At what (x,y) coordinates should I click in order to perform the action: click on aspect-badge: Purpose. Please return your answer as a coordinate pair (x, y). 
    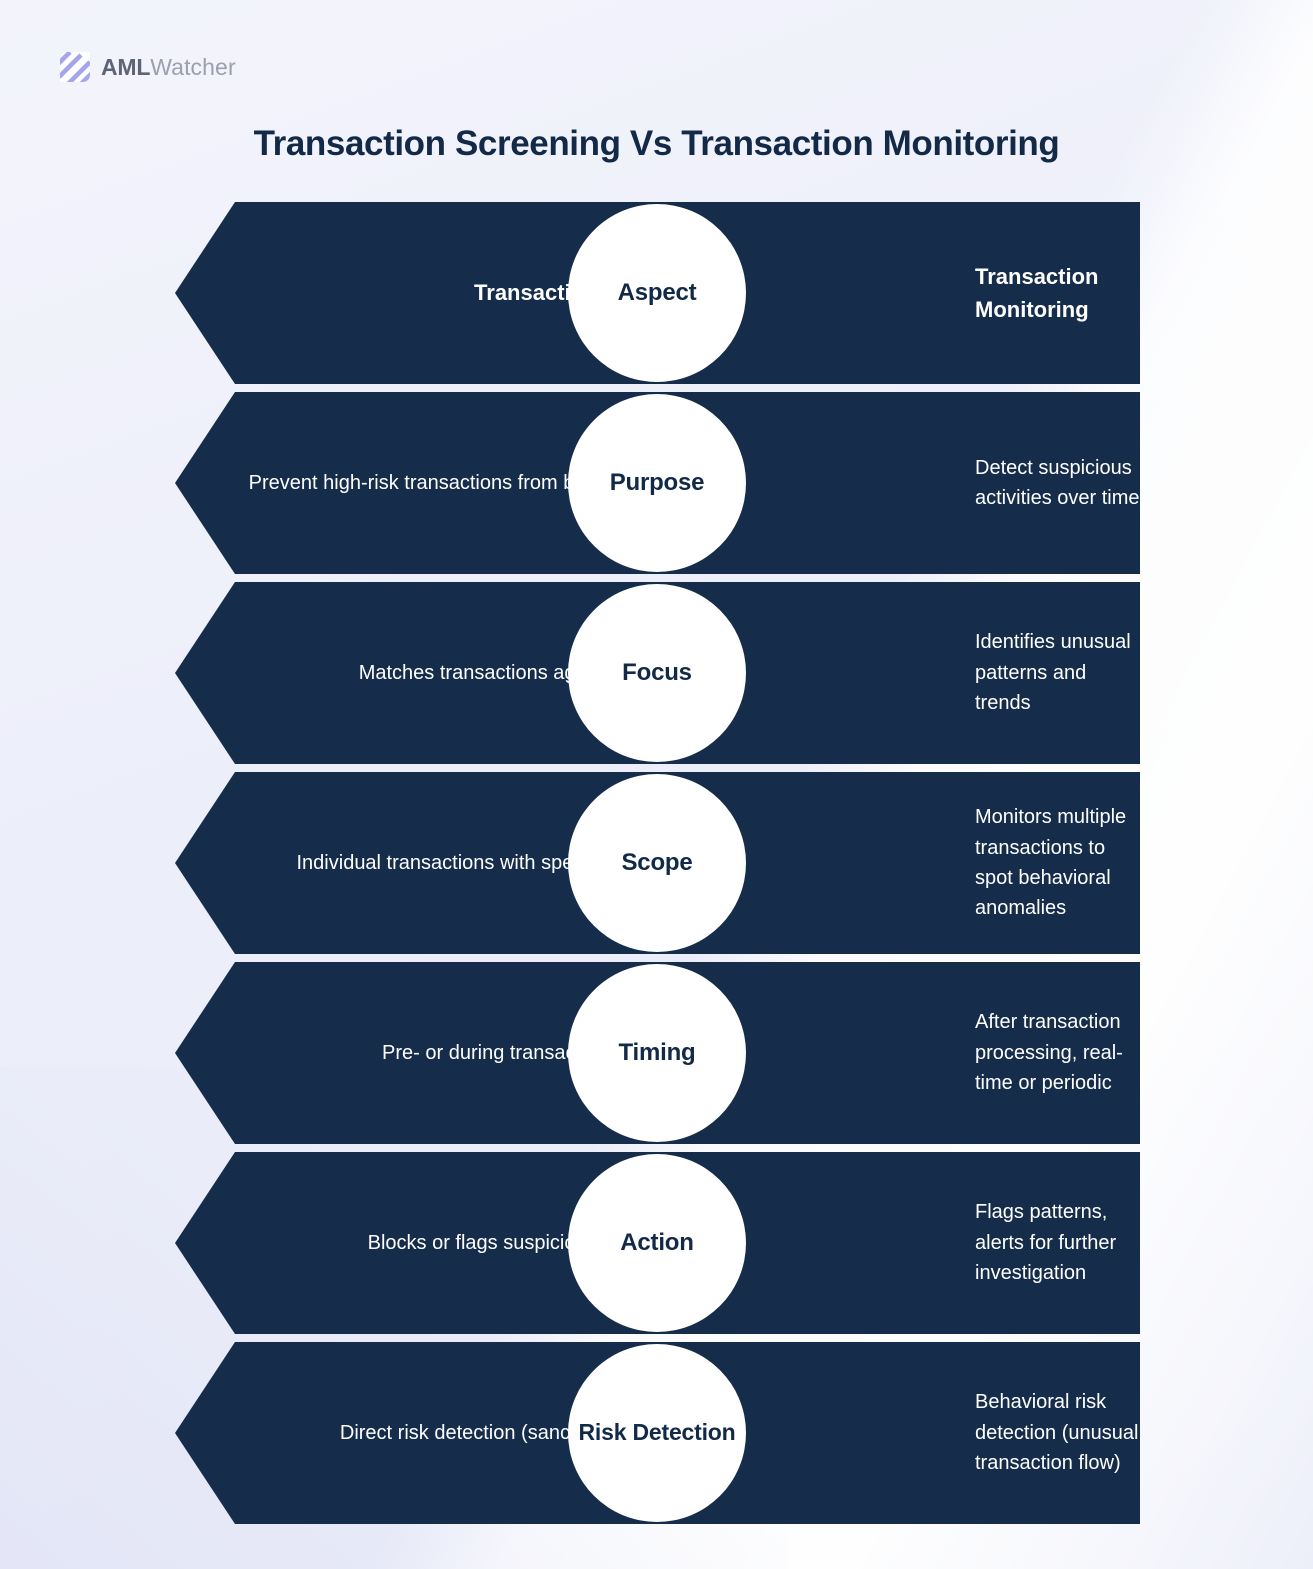
    Looking at the image, I should click on (657, 483).